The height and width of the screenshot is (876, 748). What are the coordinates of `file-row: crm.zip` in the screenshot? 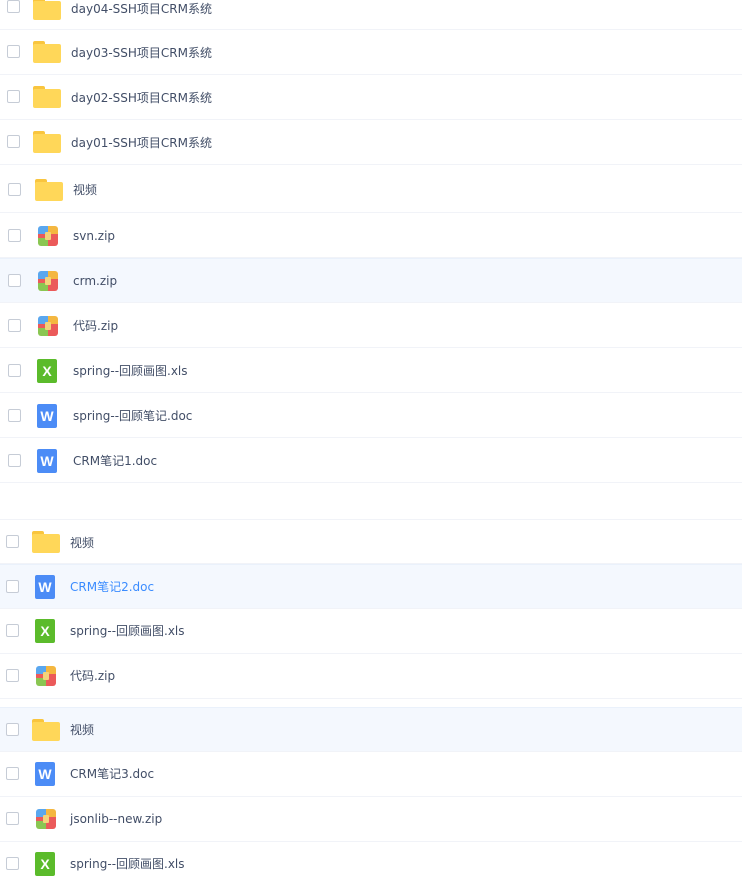 It's located at (371, 280).